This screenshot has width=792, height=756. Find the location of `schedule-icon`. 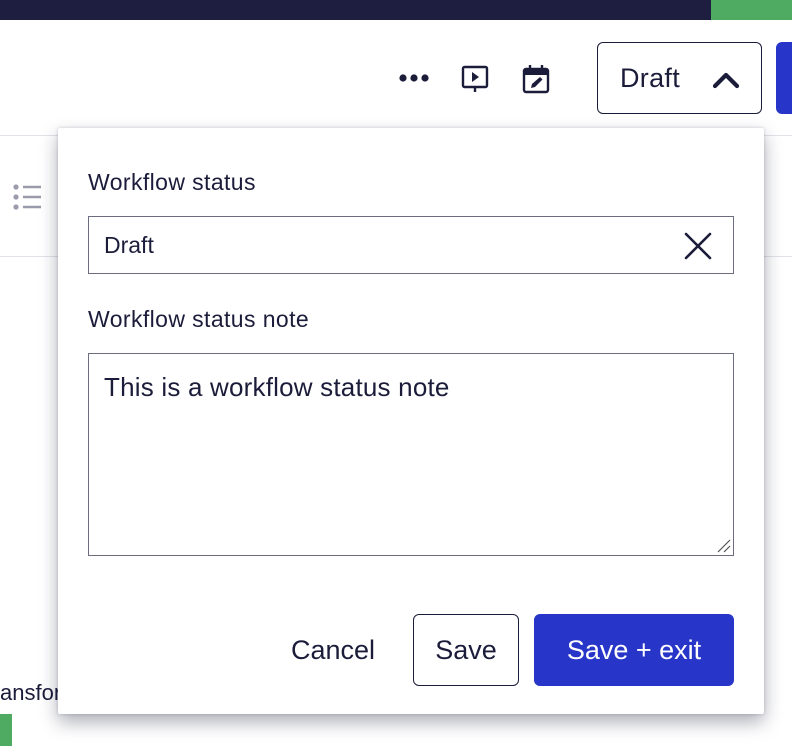

schedule-icon is located at coordinates (536, 79).